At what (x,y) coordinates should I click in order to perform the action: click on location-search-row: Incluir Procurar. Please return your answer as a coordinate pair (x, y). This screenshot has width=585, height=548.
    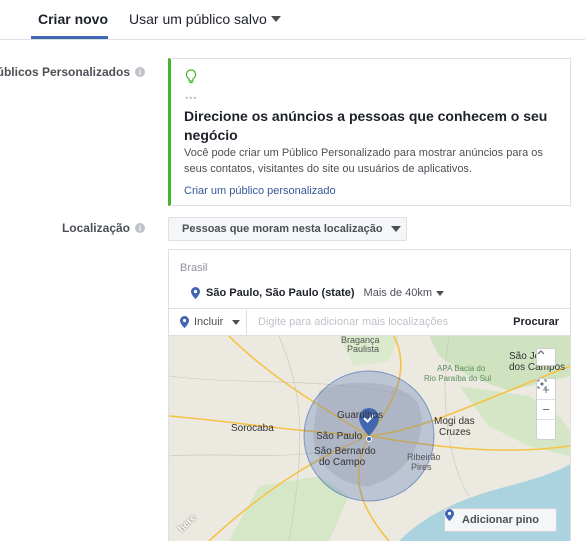
    Looking at the image, I should click on (369, 322).